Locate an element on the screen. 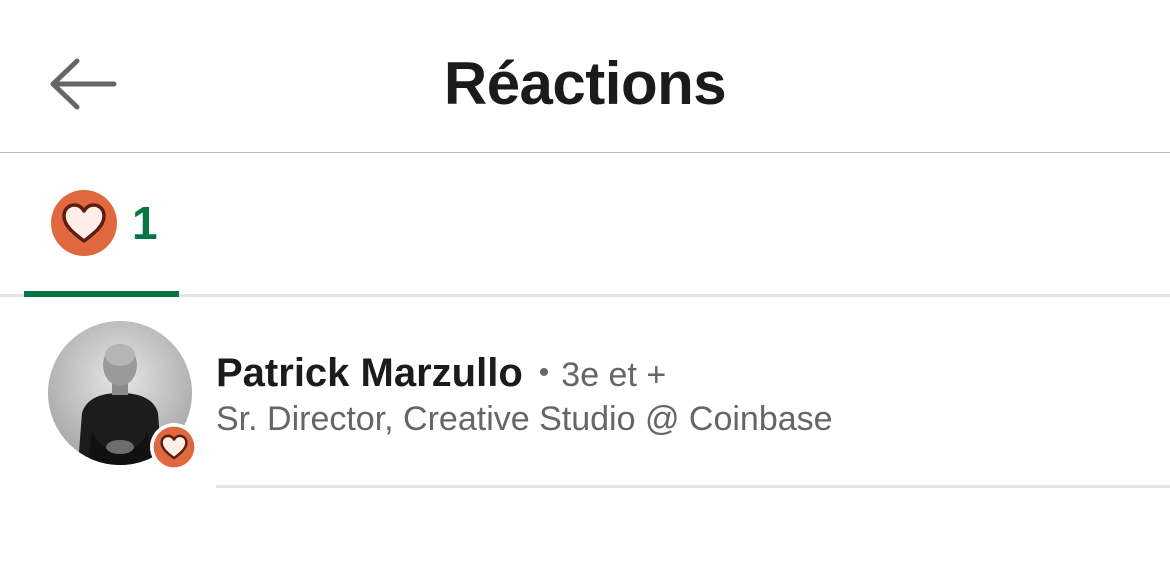  tab-love: 1 is located at coordinates (101, 225).